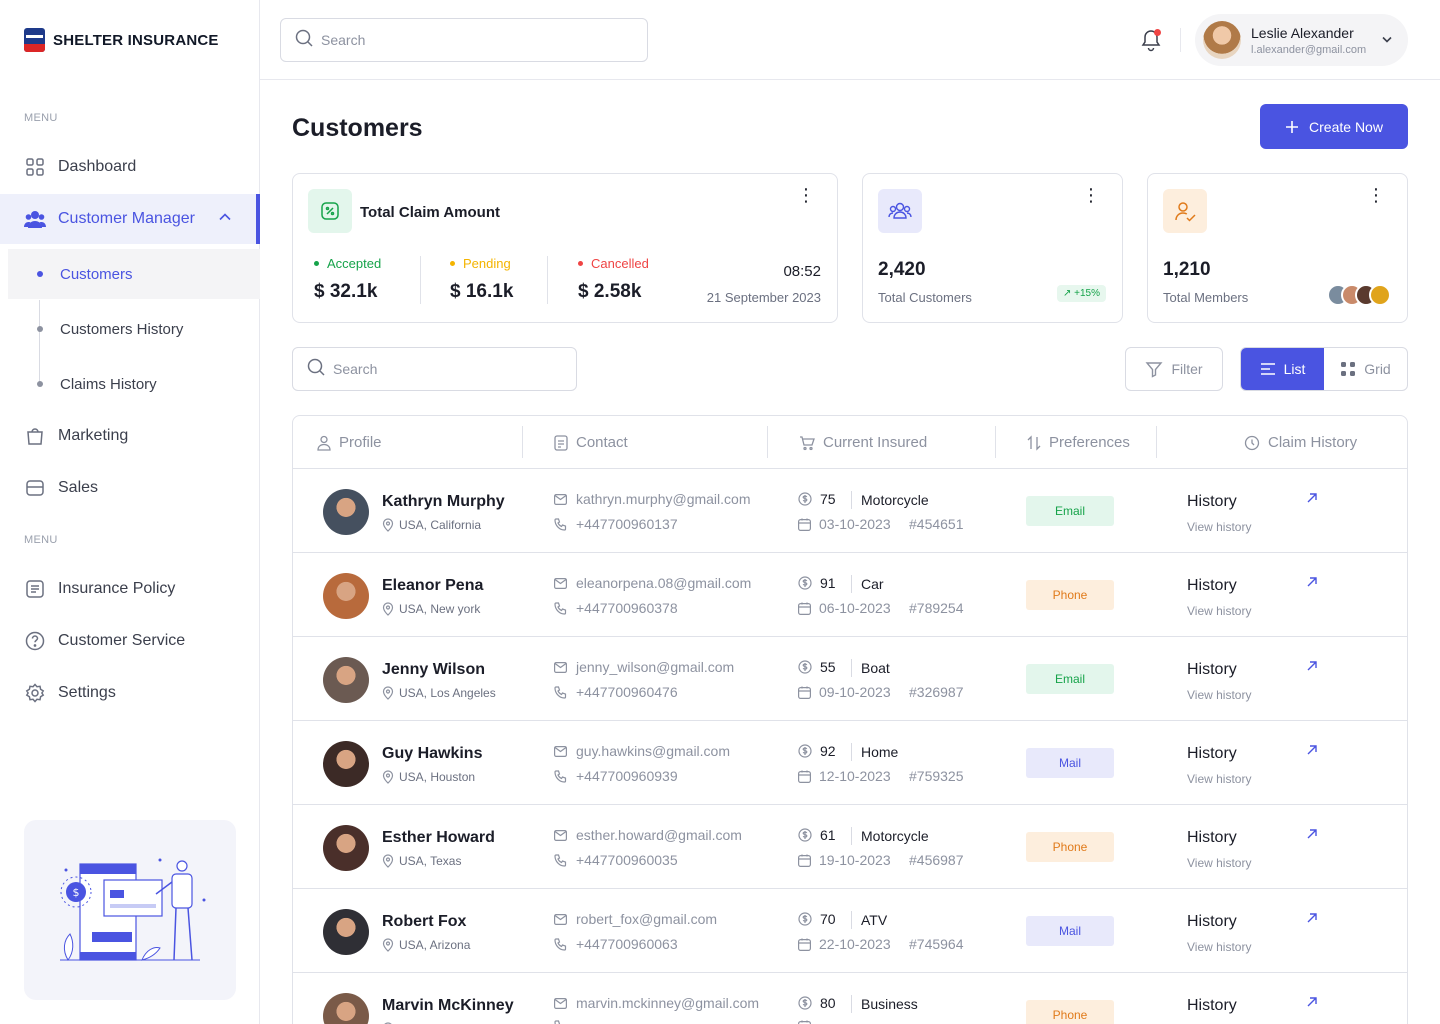  I want to click on sidebar-item-customer-service: Customer Service, so click(130, 641).